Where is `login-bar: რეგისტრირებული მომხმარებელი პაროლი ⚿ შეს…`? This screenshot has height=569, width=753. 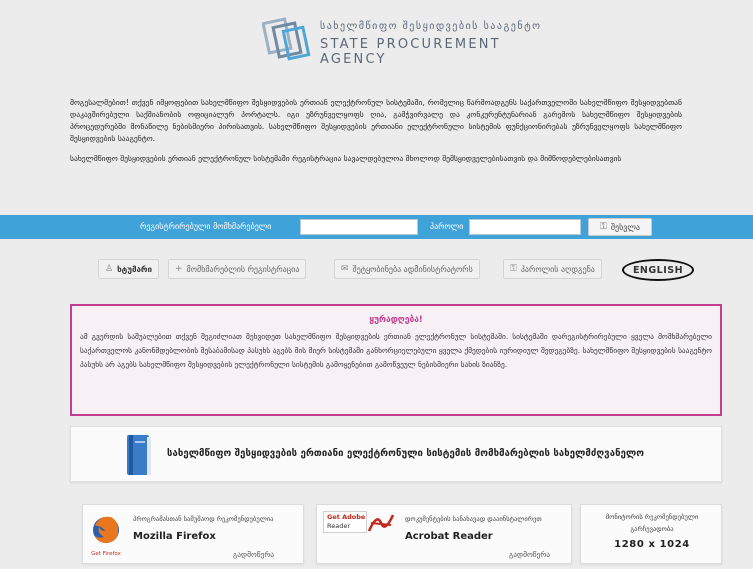 login-bar: რეგისტრირებული მომხმარებელი პაროლი ⚿ შეს… is located at coordinates (376, 227).